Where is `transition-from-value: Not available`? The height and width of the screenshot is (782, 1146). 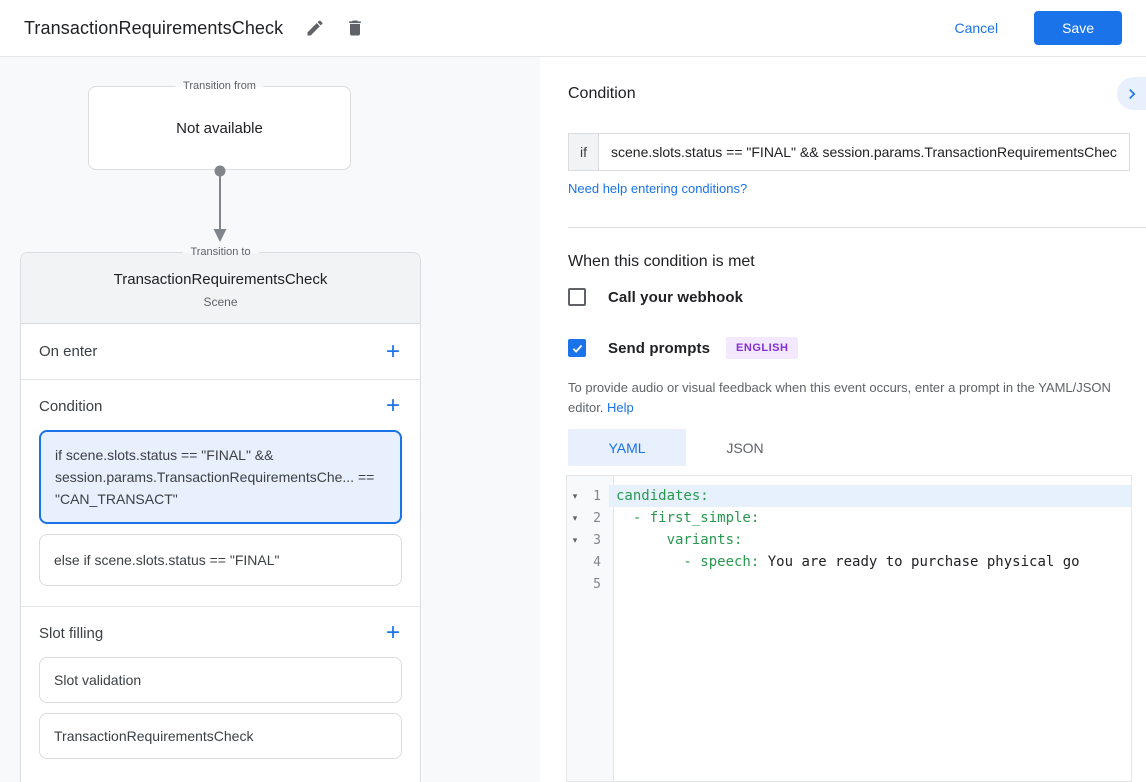
transition-from-value: Not available is located at coordinates (219, 128).